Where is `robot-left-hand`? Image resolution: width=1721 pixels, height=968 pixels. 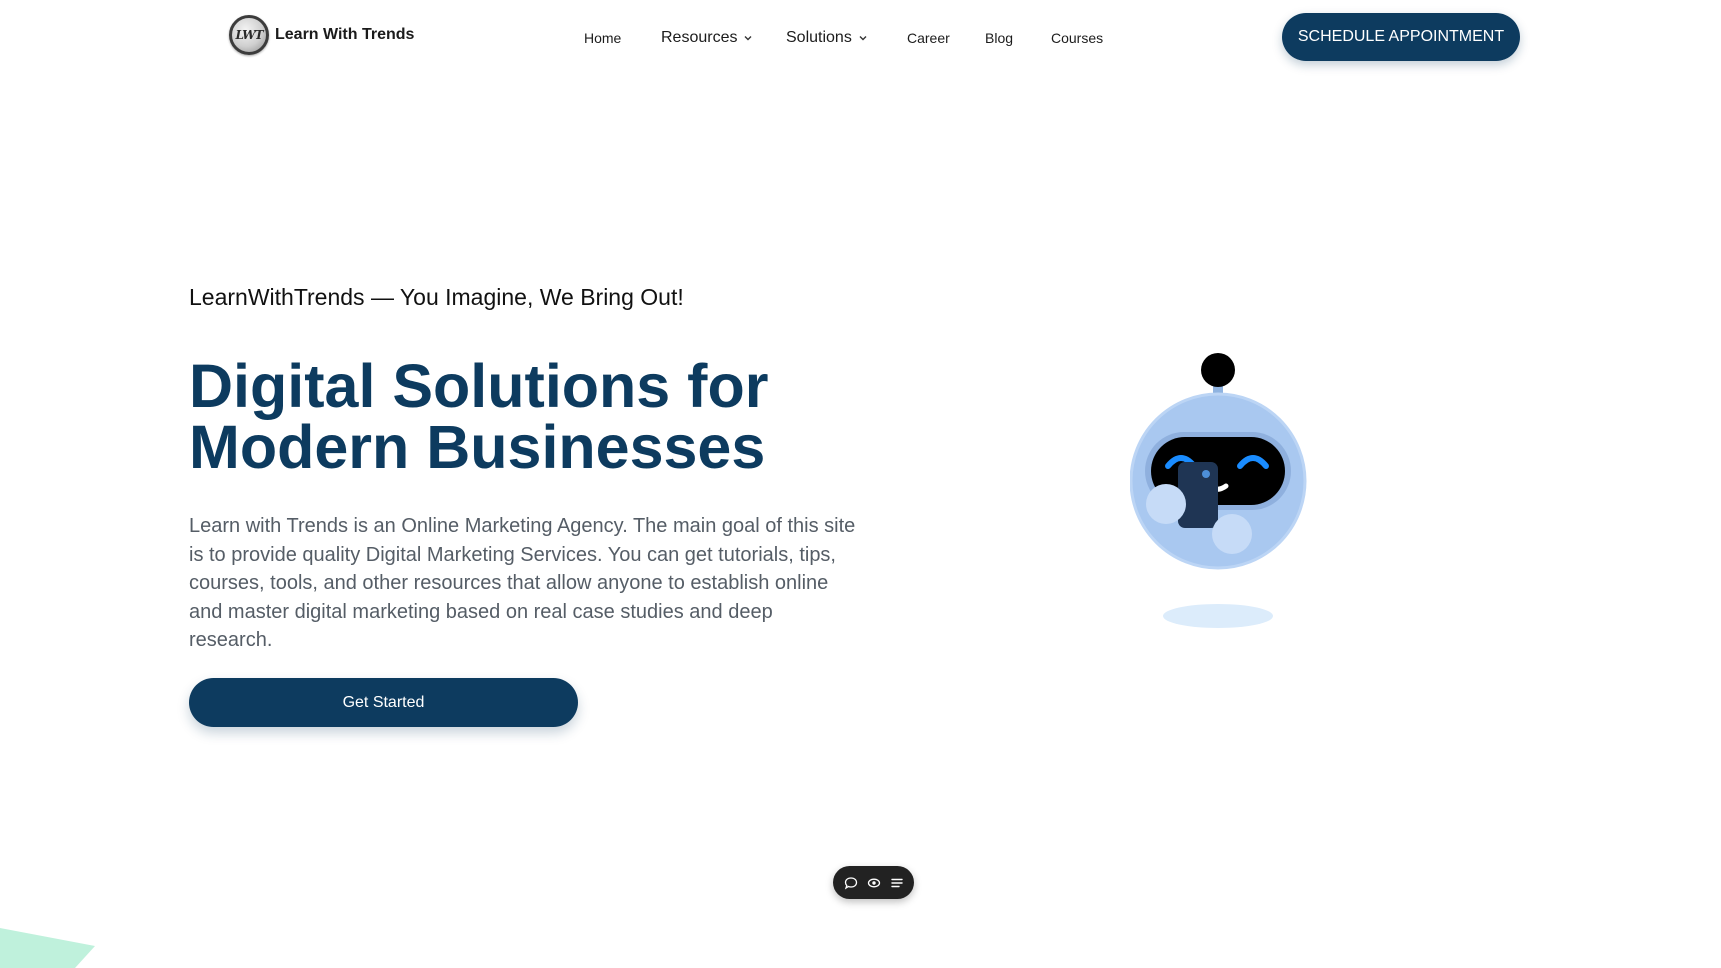 robot-left-hand is located at coordinates (1166, 504).